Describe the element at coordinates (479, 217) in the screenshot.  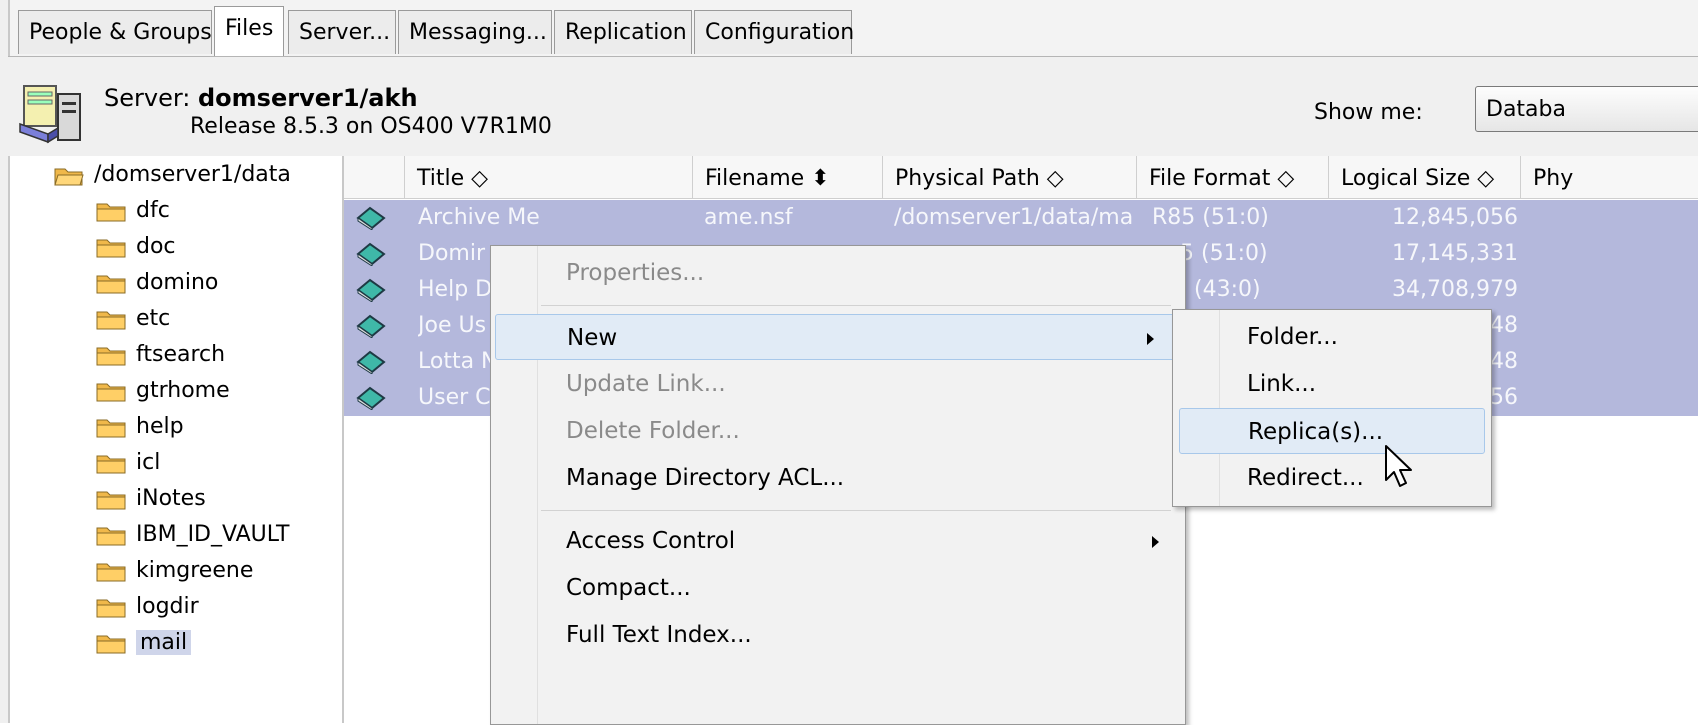
I see `cell-title: Archive Me` at that location.